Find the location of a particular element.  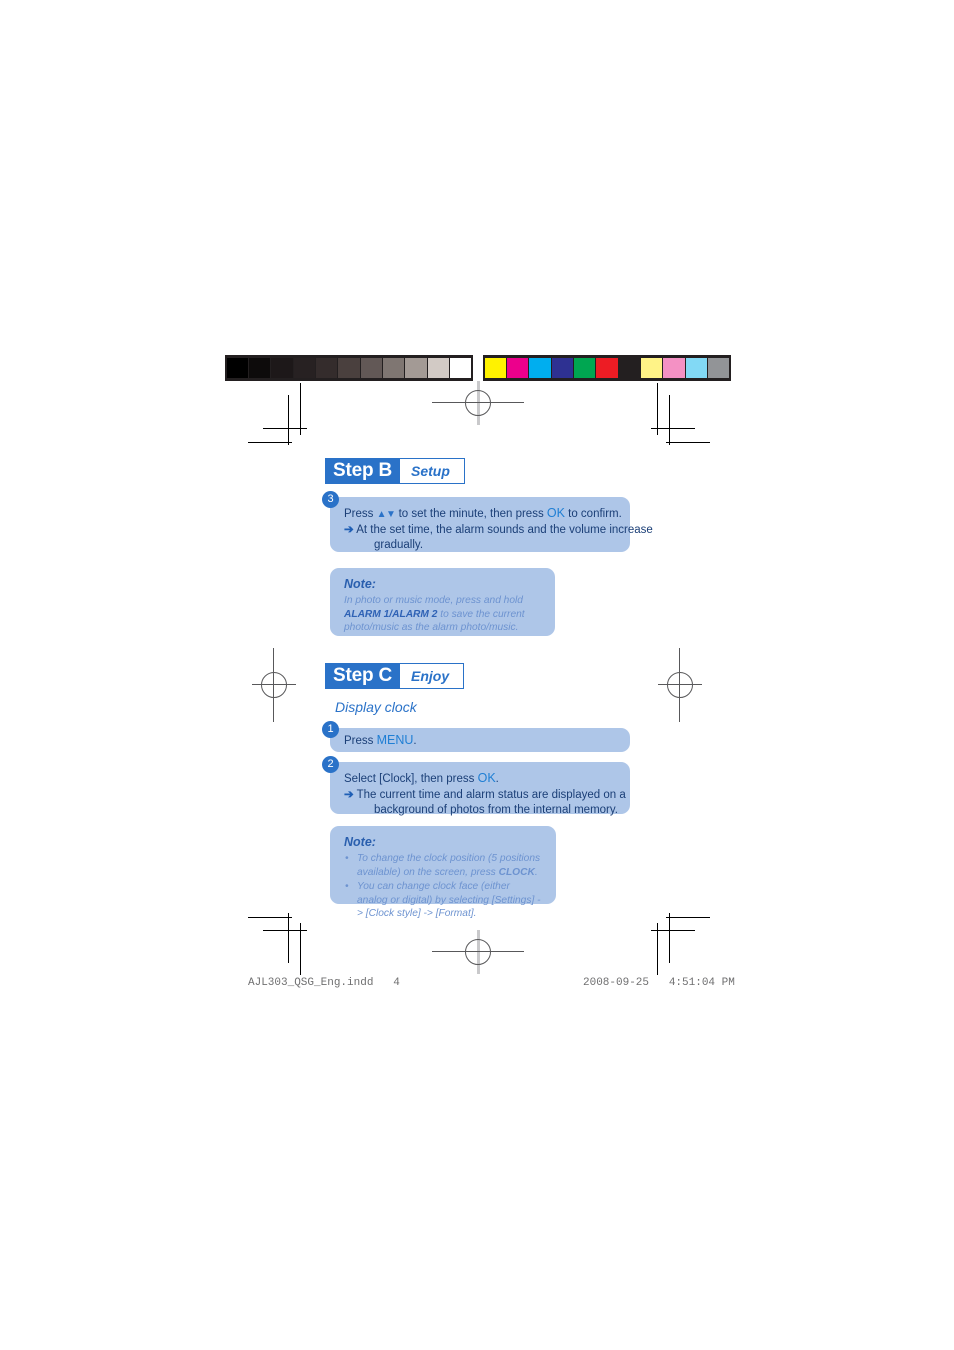

up-down-triangles-icon: ▲▼ is located at coordinates (386, 514).